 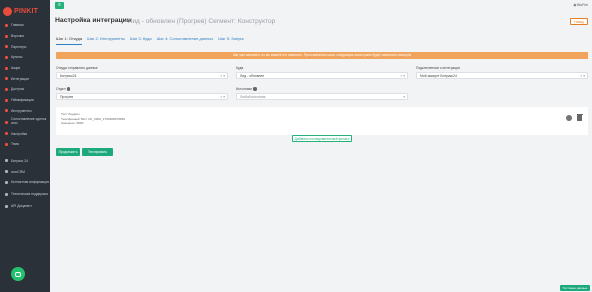 I want to click on menu-toggle-button: ≡, so click(x=59, y=5).